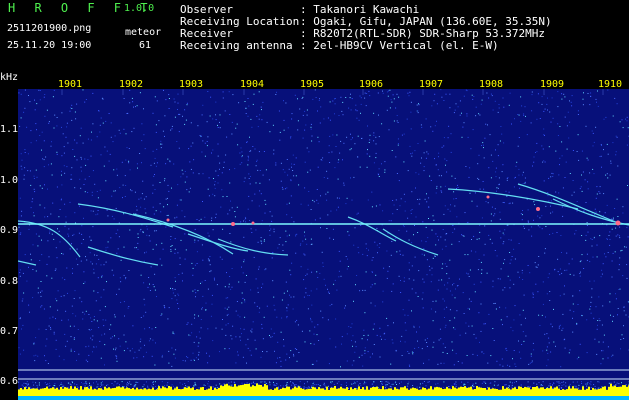 Image resolution: width=629 pixels, height=400 pixels. I want to click on file-datetime: 25.11.20 19:00, so click(49, 45).